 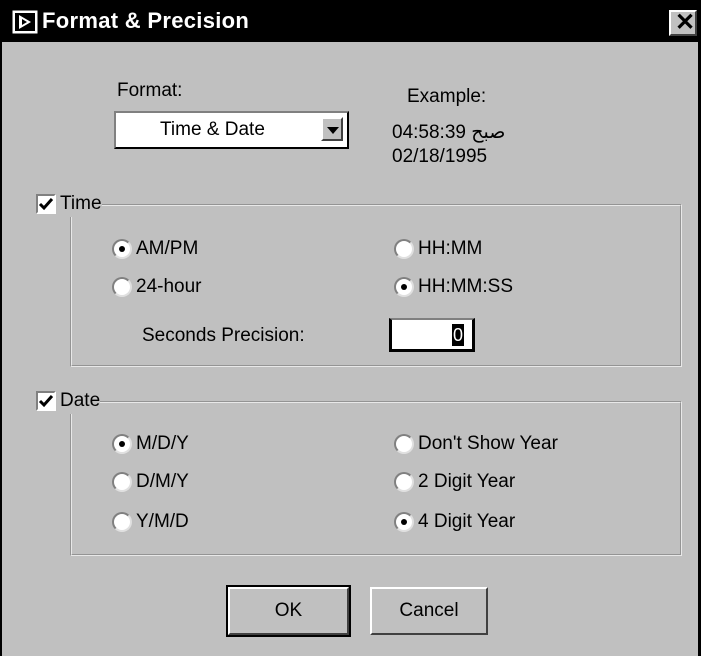 What do you see at coordinates (454, 482) in the screenshot?
I see `radio-2-digit-year: 2 Digit Year` at bounding box center [454, 482].